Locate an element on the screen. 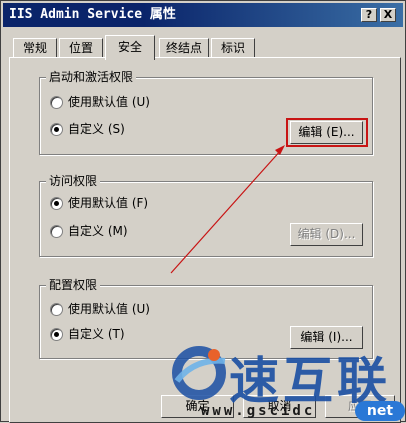 The image size is (406, 423). watermark-logo-icon is located at coordinates (199, 373).